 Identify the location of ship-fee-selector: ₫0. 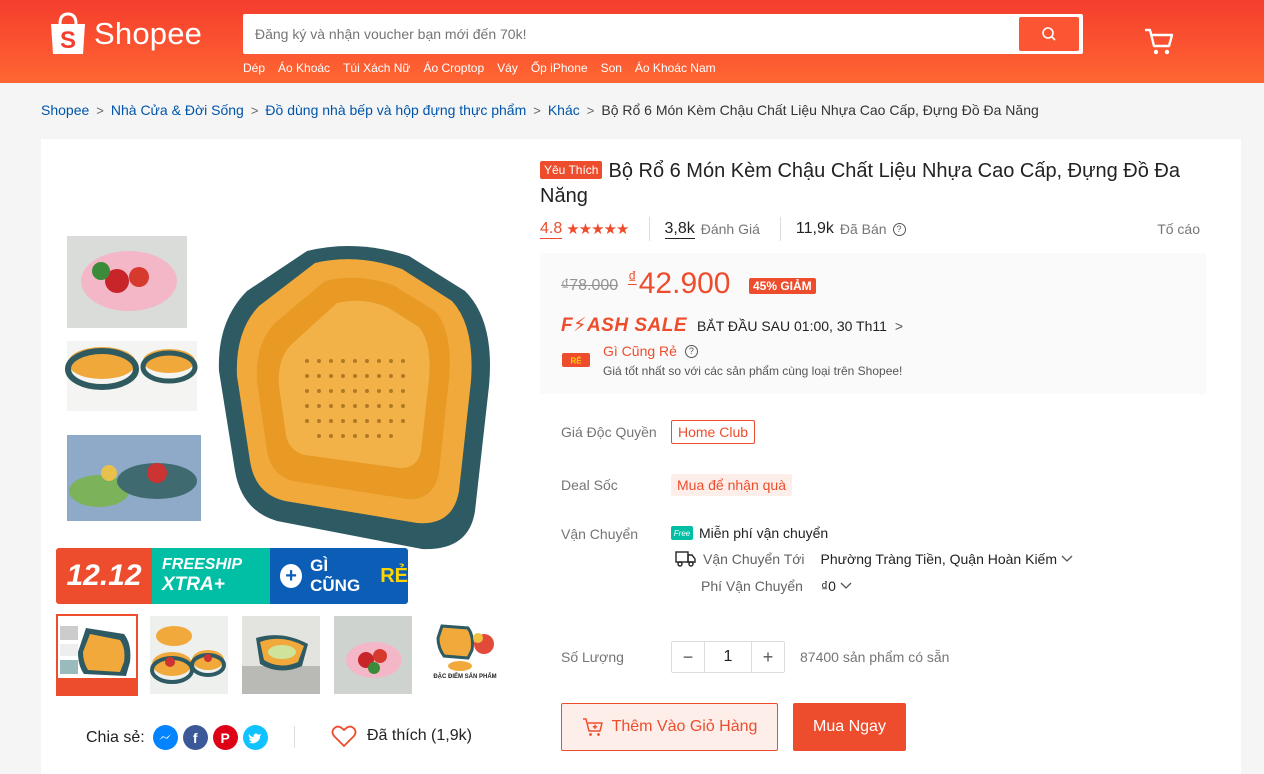
(836, 586).